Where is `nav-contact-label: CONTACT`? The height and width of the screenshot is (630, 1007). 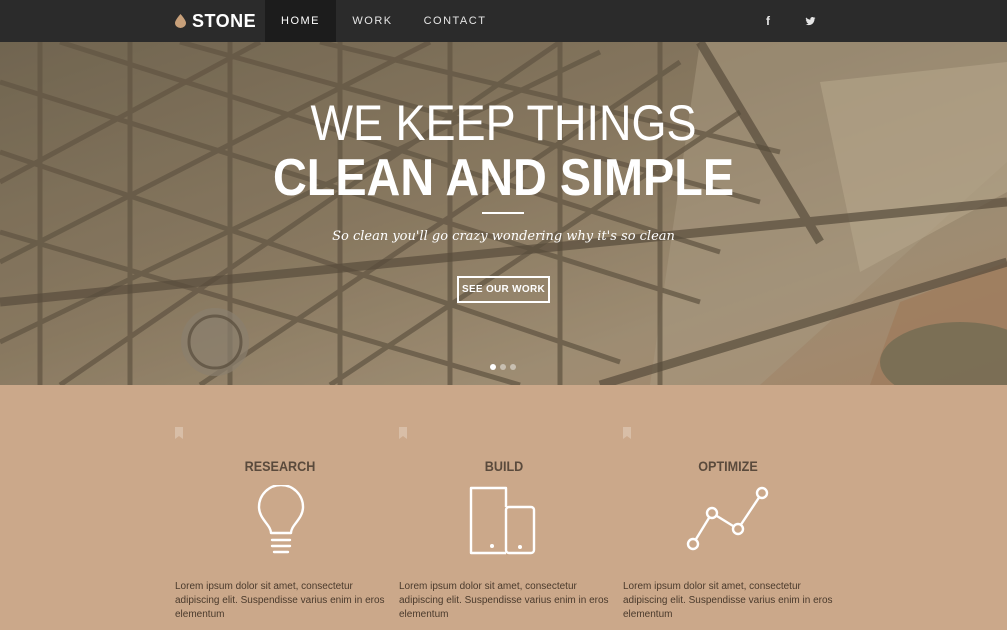
nav-contact-label: CONTACT is located at coordinates (455, 21).